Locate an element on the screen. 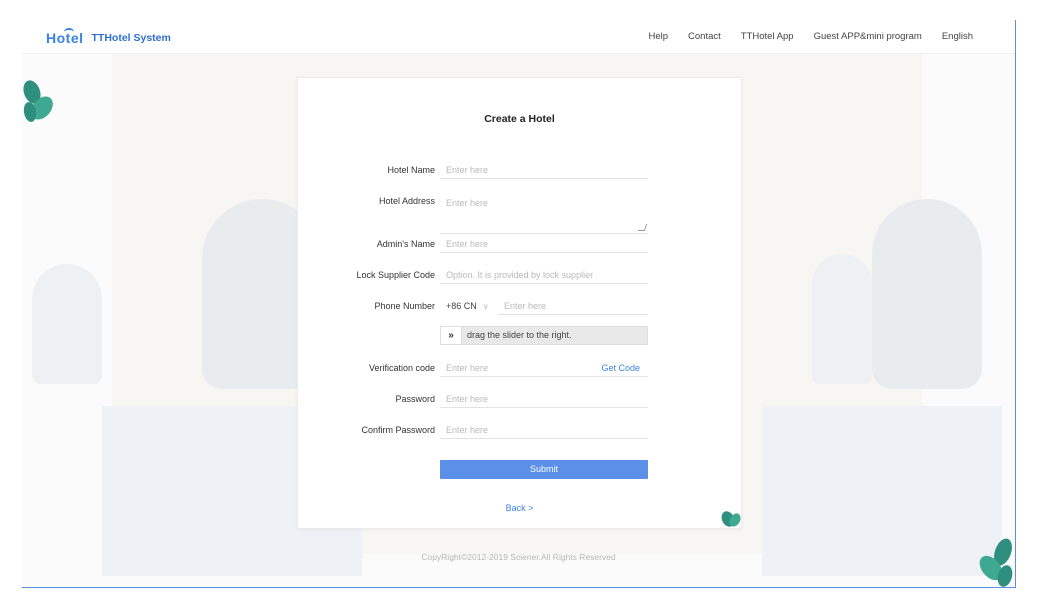  hotel-address-row: Hotel Address Enter here is located at coordinates (519, 212).